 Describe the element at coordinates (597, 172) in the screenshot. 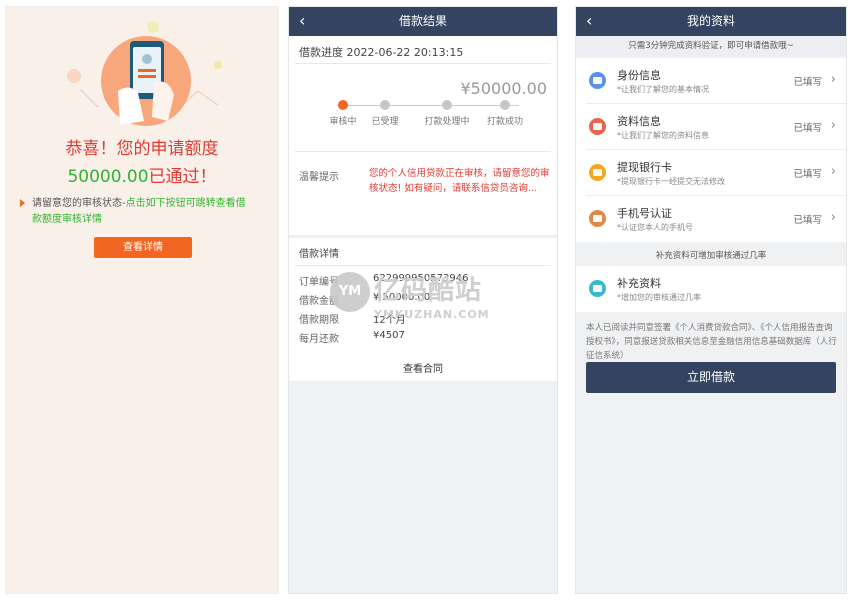

I see `bank-card-icon` at that location.